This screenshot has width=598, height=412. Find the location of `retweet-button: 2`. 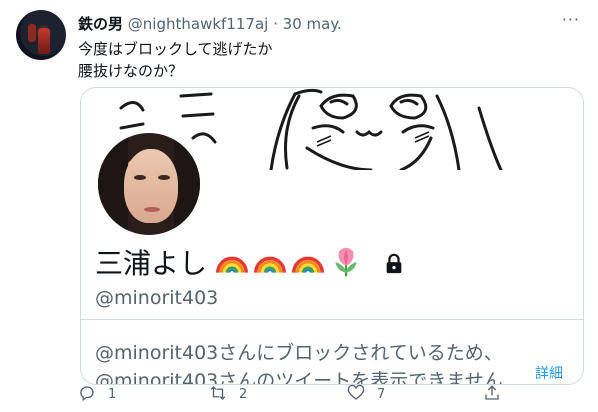

retweet-button: 2 is located at coordinates (228, 393).